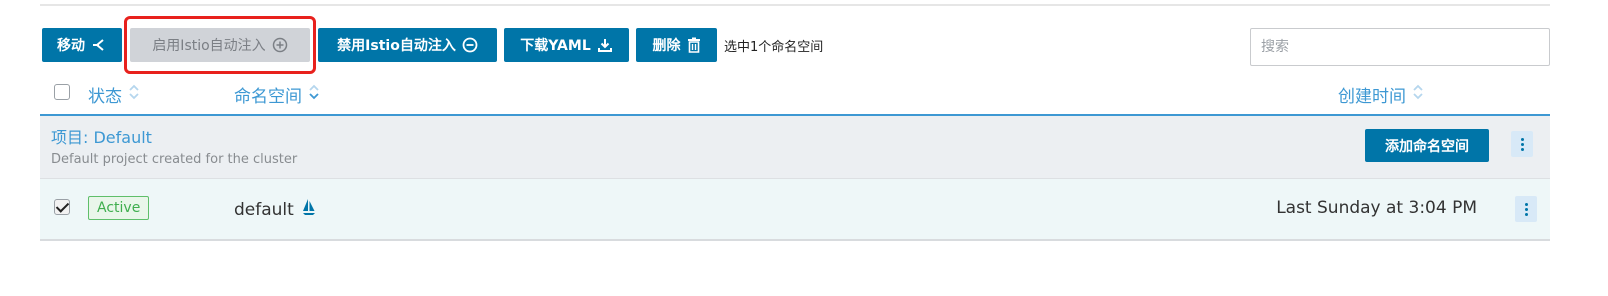  What do you see at coordinates (105, 97) in the screenshot?
I see `column-header-state-label: 状态` at bounding box center [105, 97].